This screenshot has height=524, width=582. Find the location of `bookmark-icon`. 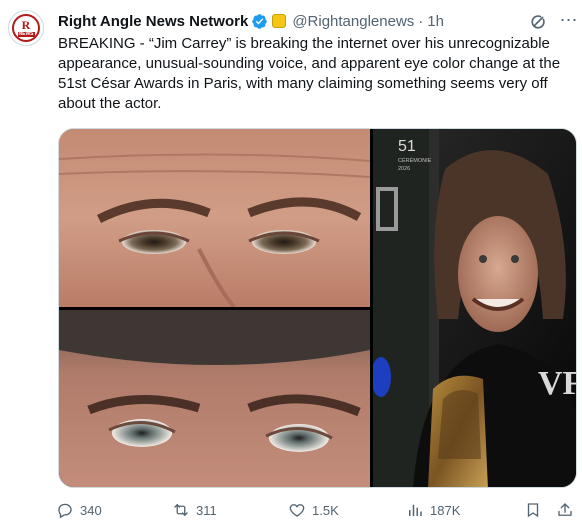

bookmark-icon is located at coordinates (533, 510).